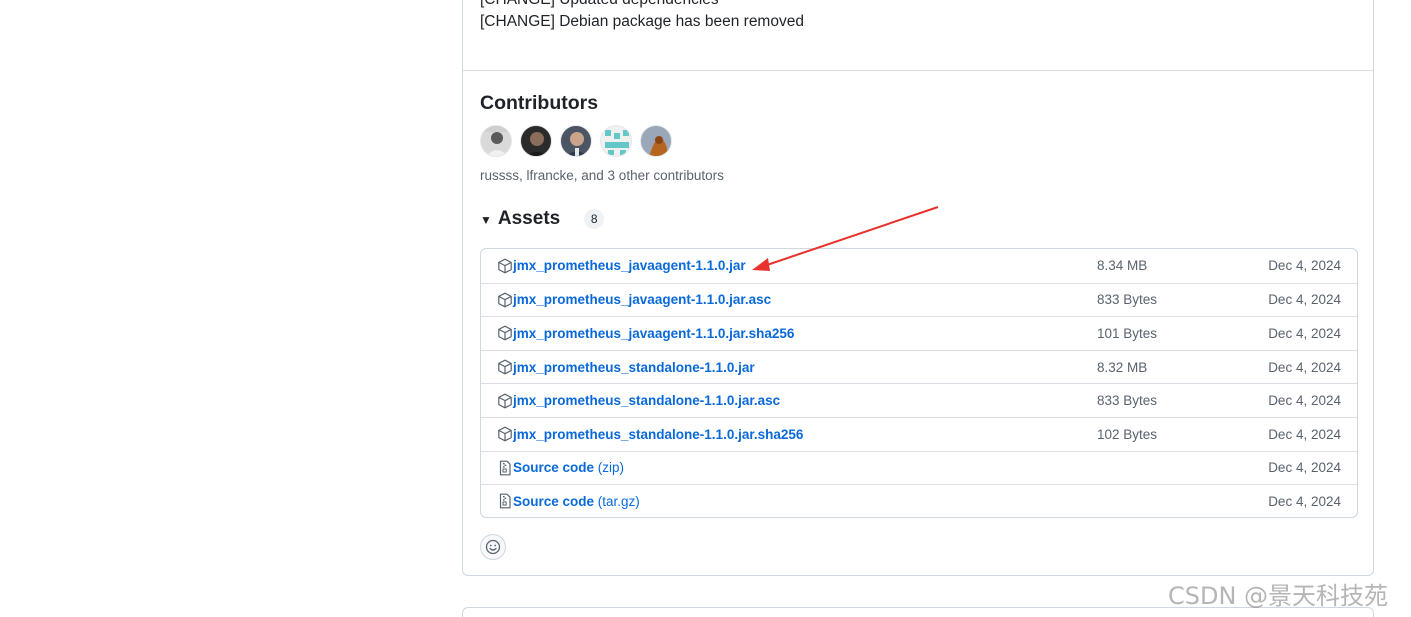 The image size is (1411, 617). I want to click on assets-heading: Assets, so click(529, 218).